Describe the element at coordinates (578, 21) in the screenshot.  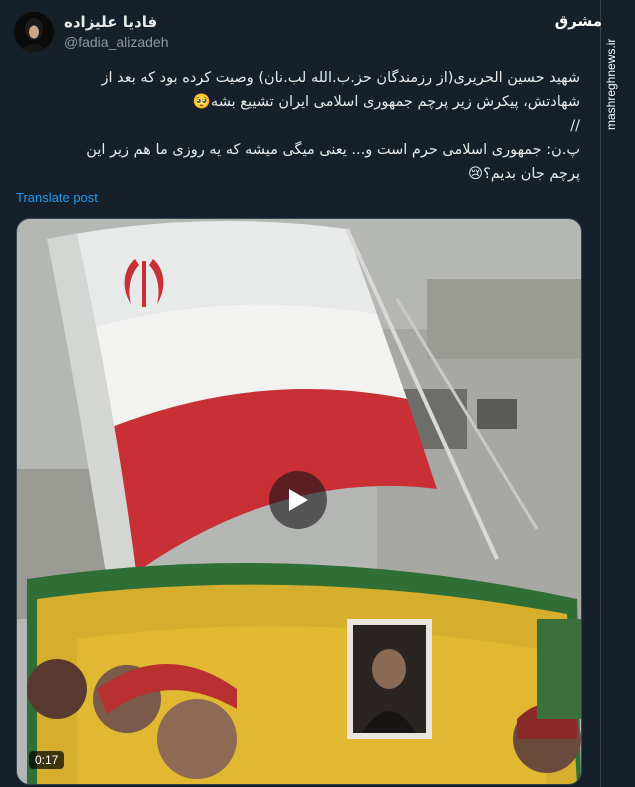
I see `watermark-logo: مشرق` at that location.